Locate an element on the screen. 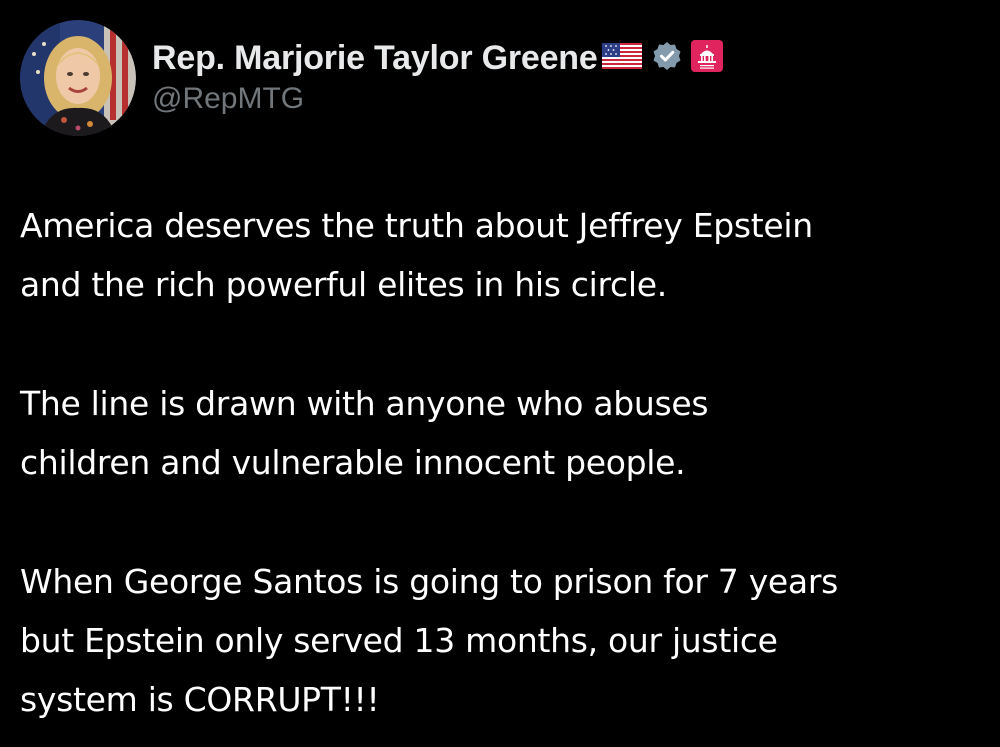  name-row: Rep. Marjorie Taylor Greene is located at coordinates (438, 58).